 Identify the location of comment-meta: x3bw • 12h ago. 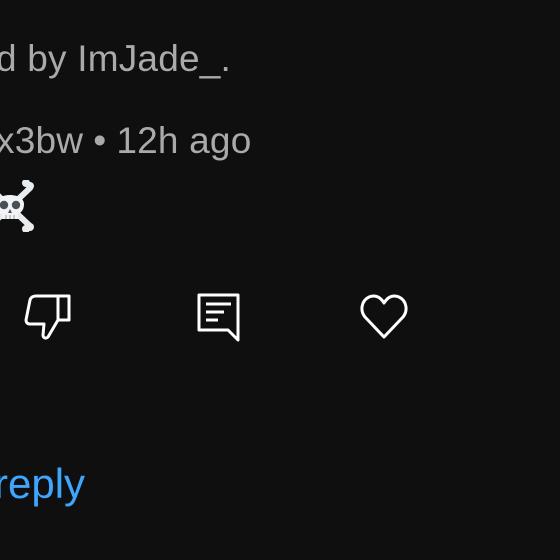
(126, 141).